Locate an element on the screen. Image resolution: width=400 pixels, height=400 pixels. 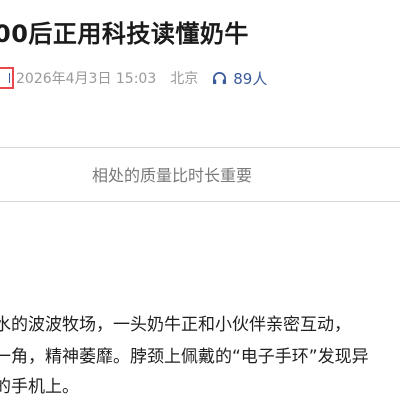
subtitle-divider-bottom is located at coordinates (200, 201).